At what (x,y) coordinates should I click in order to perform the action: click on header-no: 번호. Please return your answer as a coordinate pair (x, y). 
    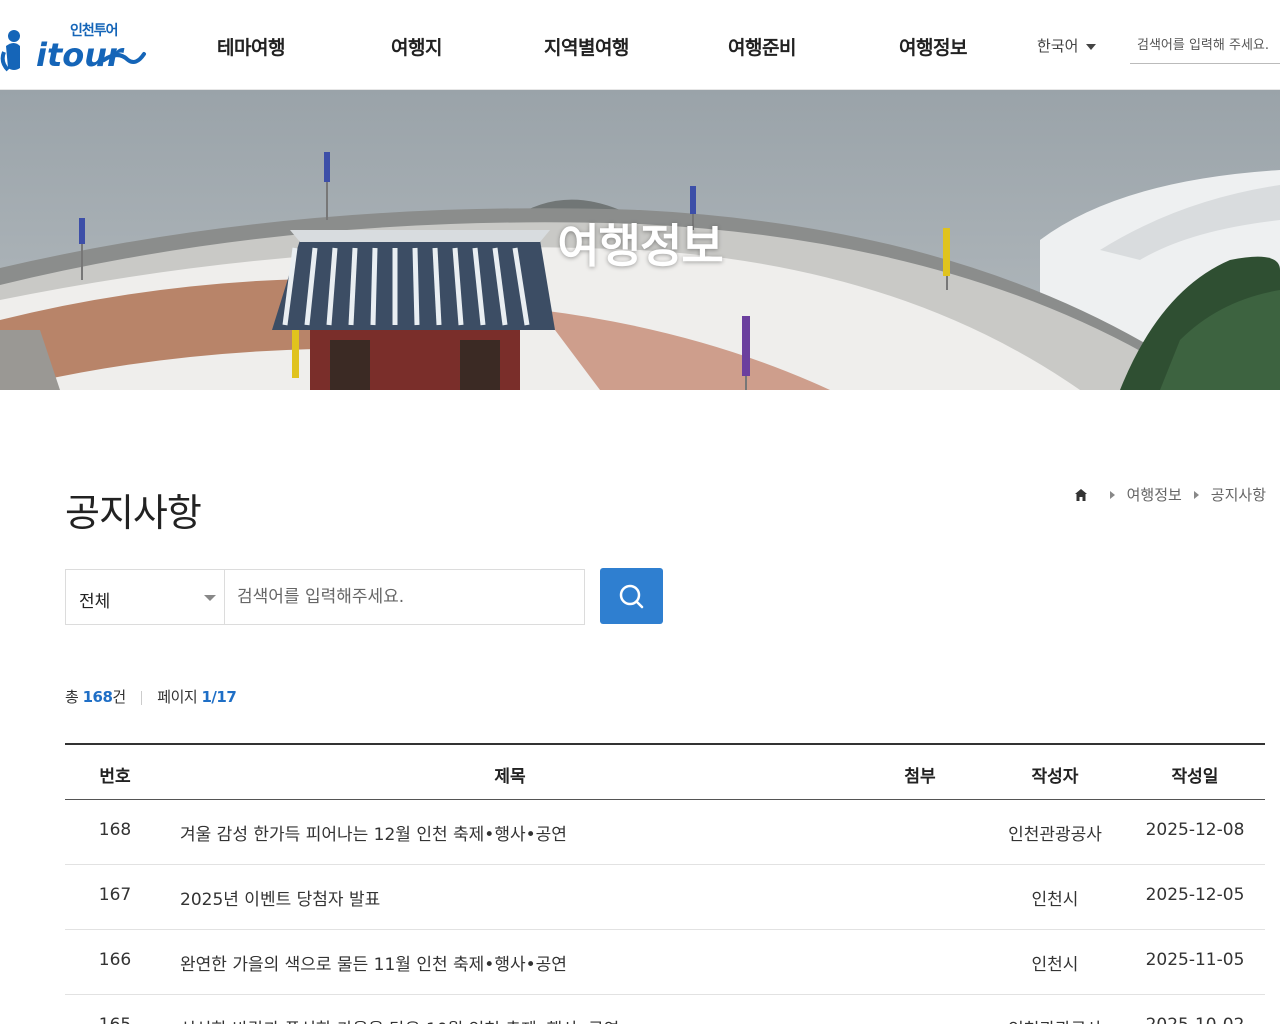
    Looking at the image, I should click on (115, 777).